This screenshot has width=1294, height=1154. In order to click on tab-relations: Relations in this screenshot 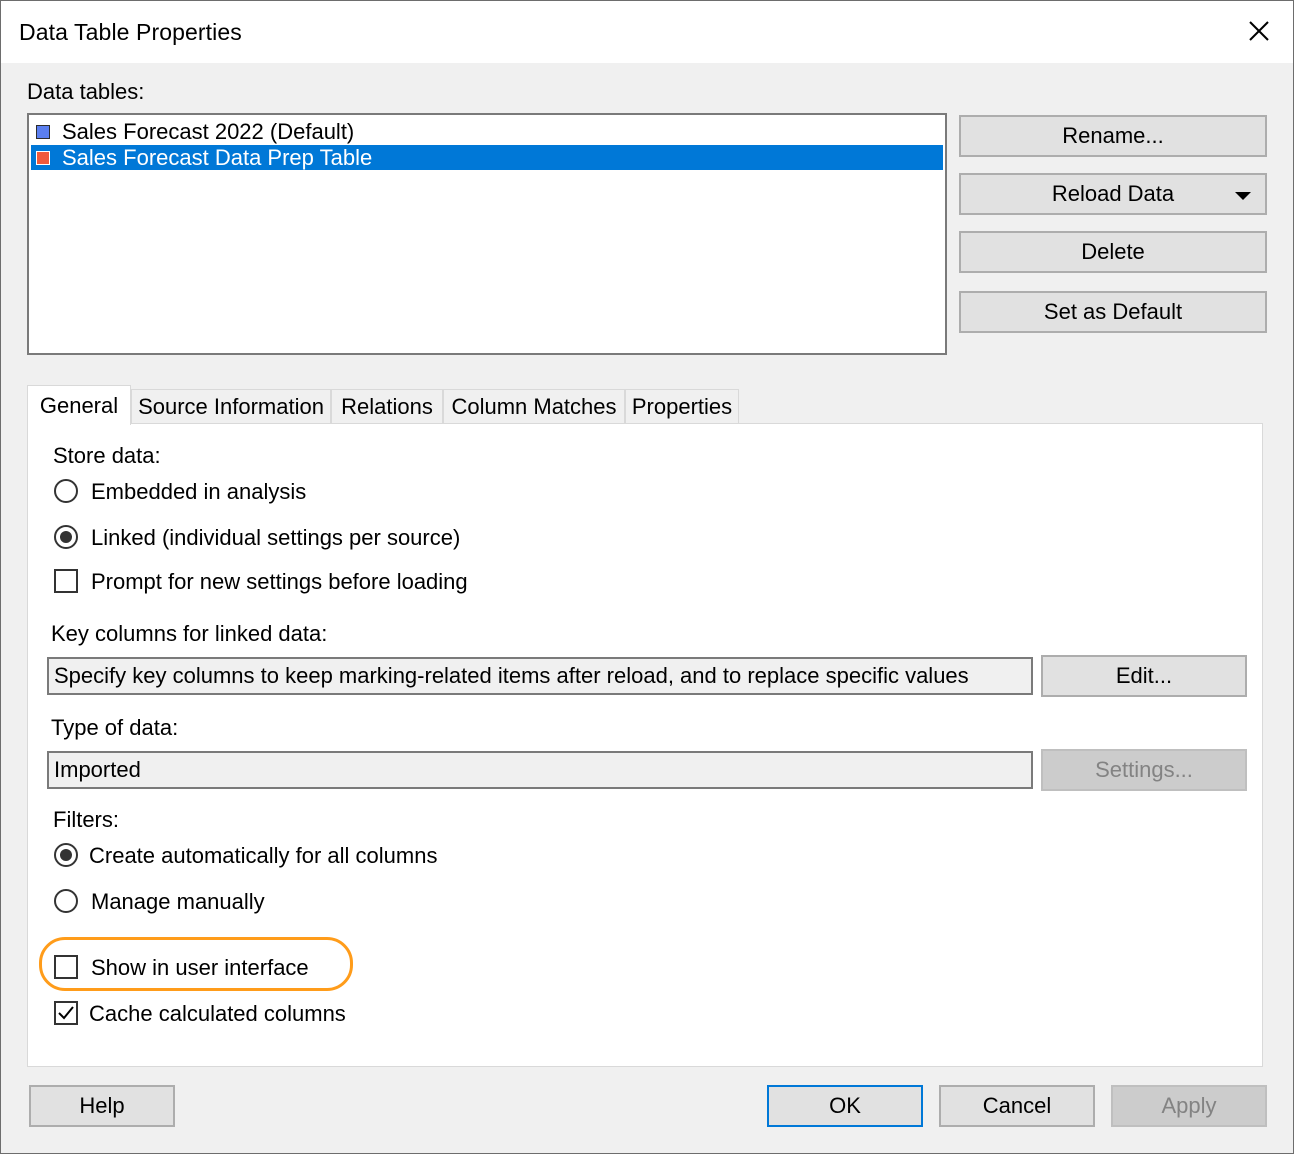, I will do `click(387, 406)`.